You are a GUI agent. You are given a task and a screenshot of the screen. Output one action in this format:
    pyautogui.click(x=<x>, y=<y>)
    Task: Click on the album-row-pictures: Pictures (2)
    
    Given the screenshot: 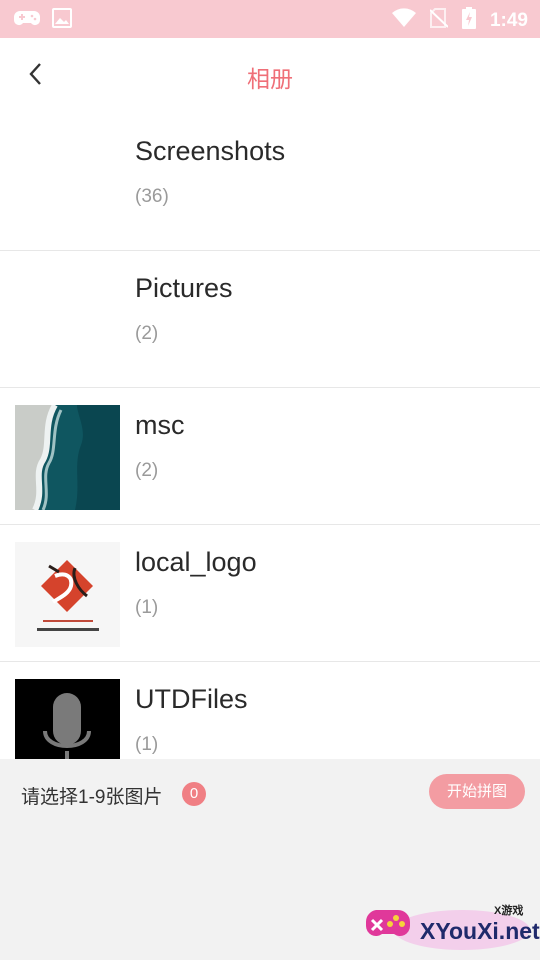 What is the action you would take?
    pyautogui.click(x=270, y=319)
    